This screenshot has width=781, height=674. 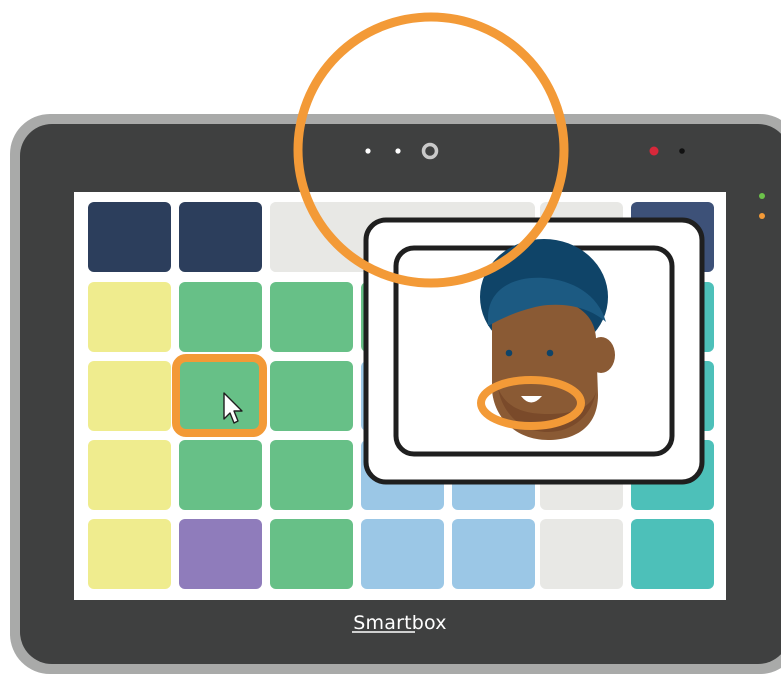 What do you see at coordinates (129, 396) in the screenshot?
I see `grid-cell-r2-c0` at bounding box center [129, 396].